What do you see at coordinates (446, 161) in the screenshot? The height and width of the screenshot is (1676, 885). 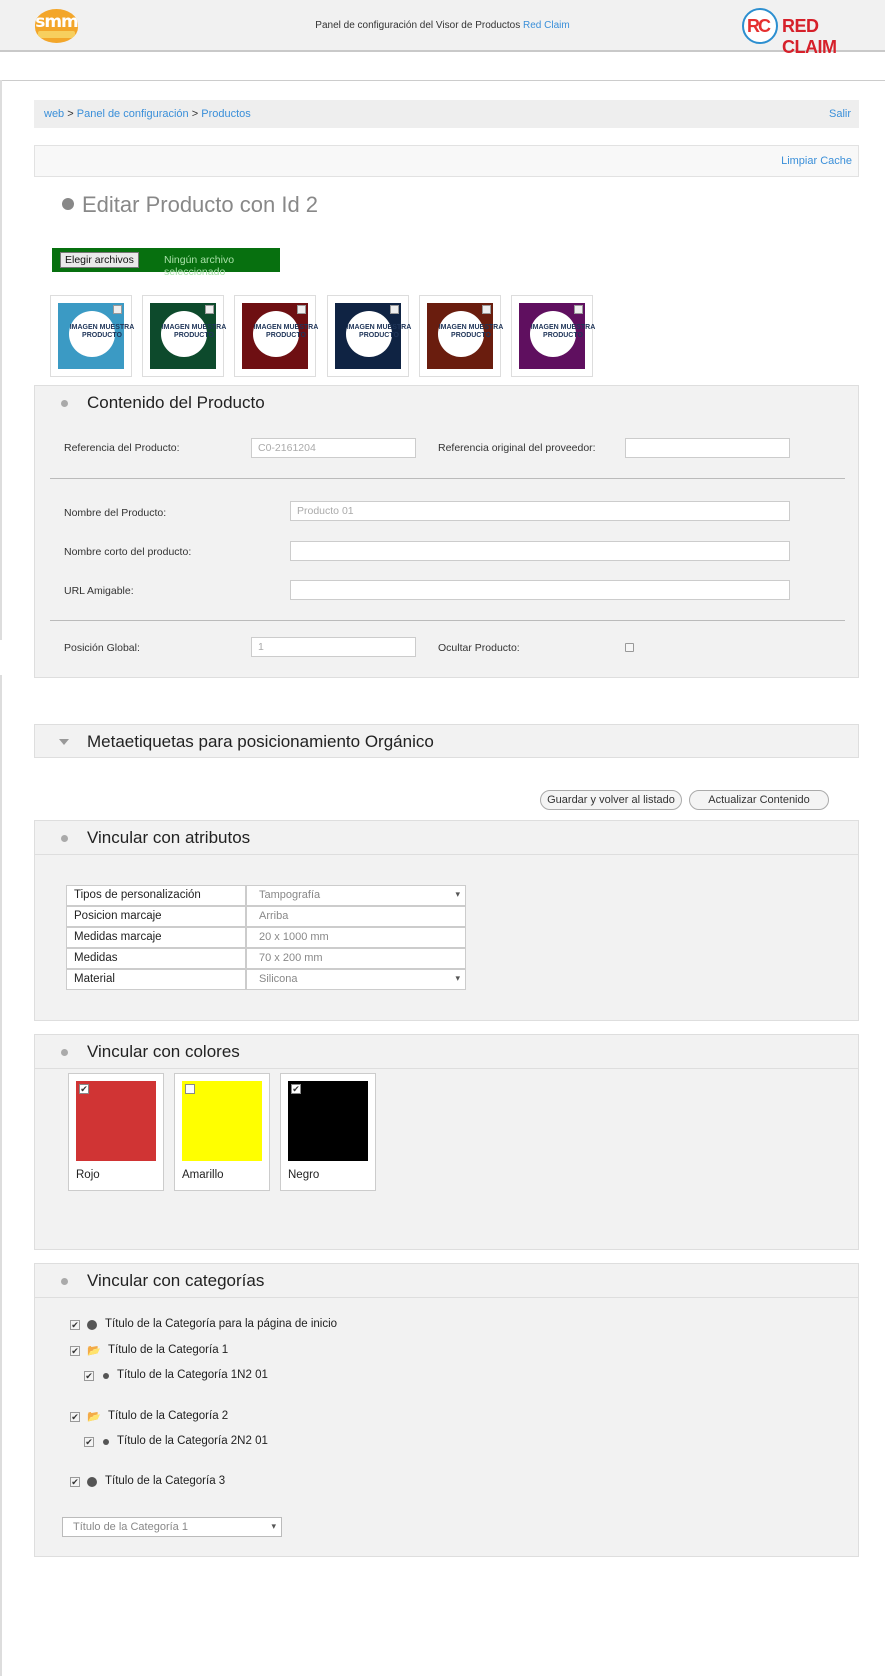 I see `cache-bar: Limpiar Cache` at bounding box center [446, 161].